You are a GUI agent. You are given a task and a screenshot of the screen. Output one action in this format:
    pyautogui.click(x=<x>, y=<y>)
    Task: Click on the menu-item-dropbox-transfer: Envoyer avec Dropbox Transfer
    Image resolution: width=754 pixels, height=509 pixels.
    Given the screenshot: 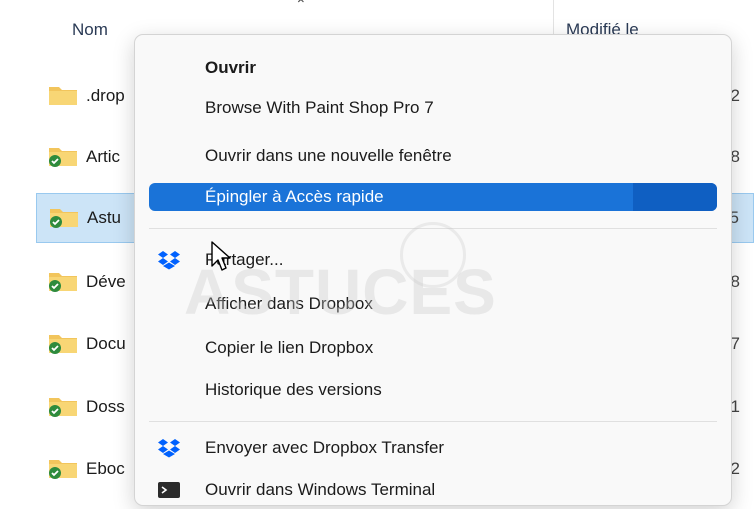 What is the action you would take?
    pyautogui.click(x=433, y=448)
    